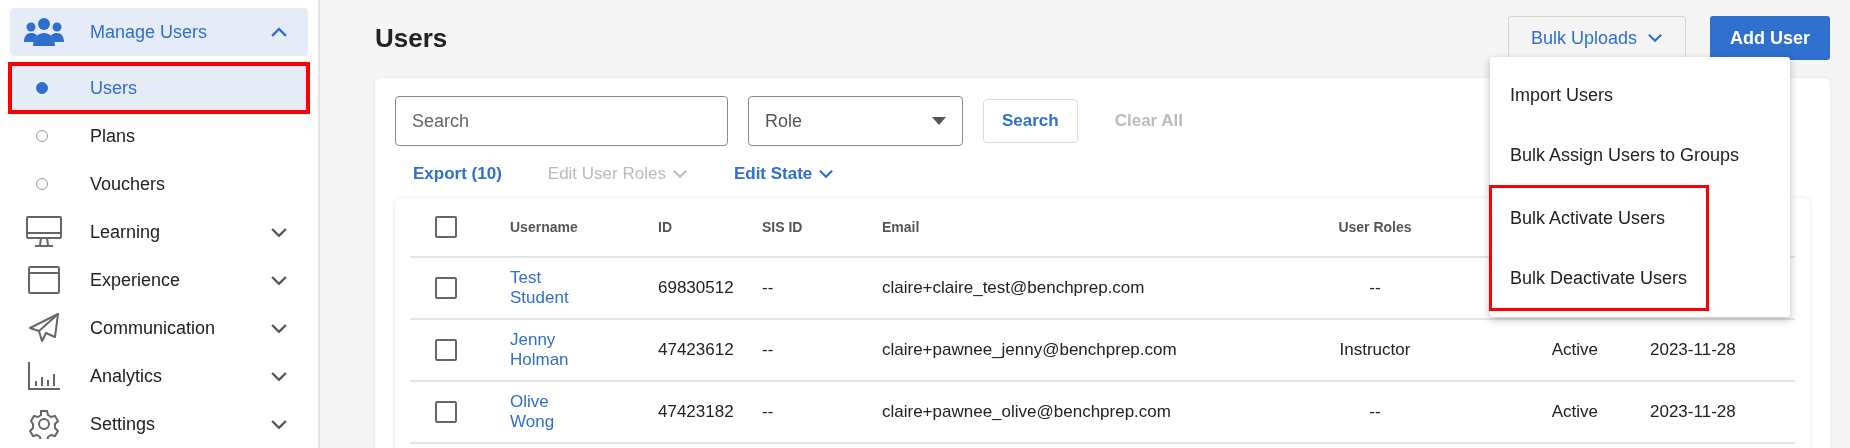  Describe the element at coordinates (1599, 278) in the screenshot. I see `menu-item: Bulk Deactivate Users` at that location.